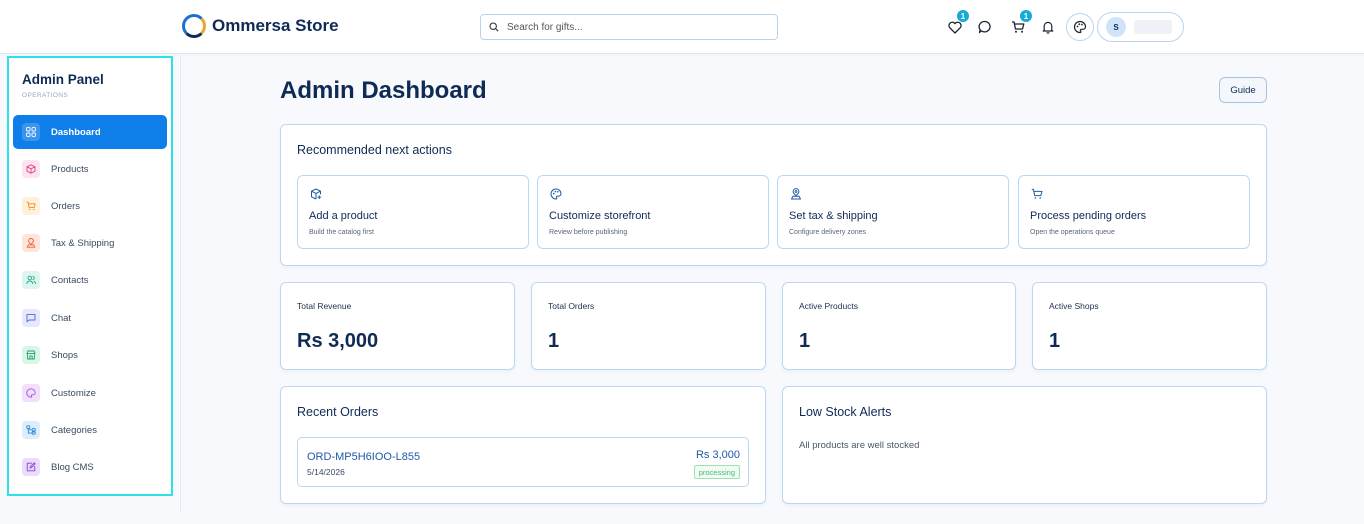 Image resolution: width=1364 pixels, height=524 pixels. I want to click on action-title: Customize storefront, so click(600, 216).